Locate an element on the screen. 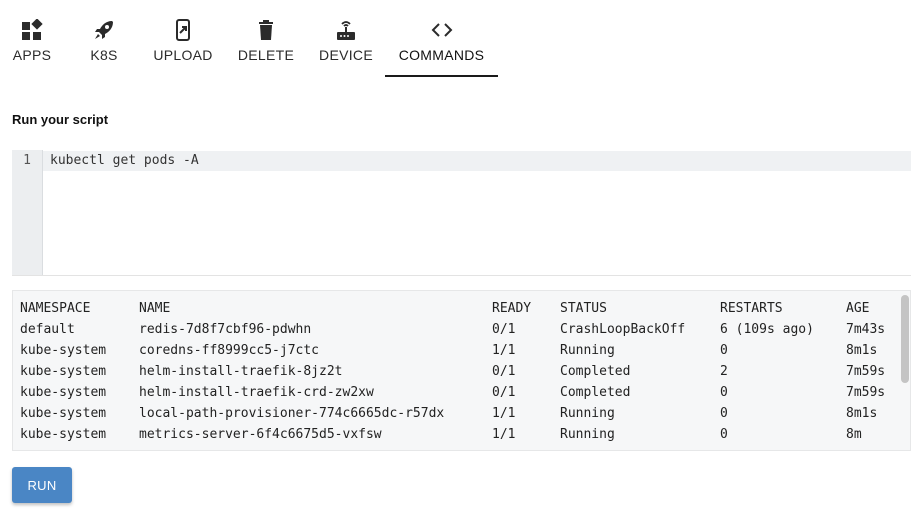  table-cell: 6 (109s ago) is located at coordinates (767, 329).